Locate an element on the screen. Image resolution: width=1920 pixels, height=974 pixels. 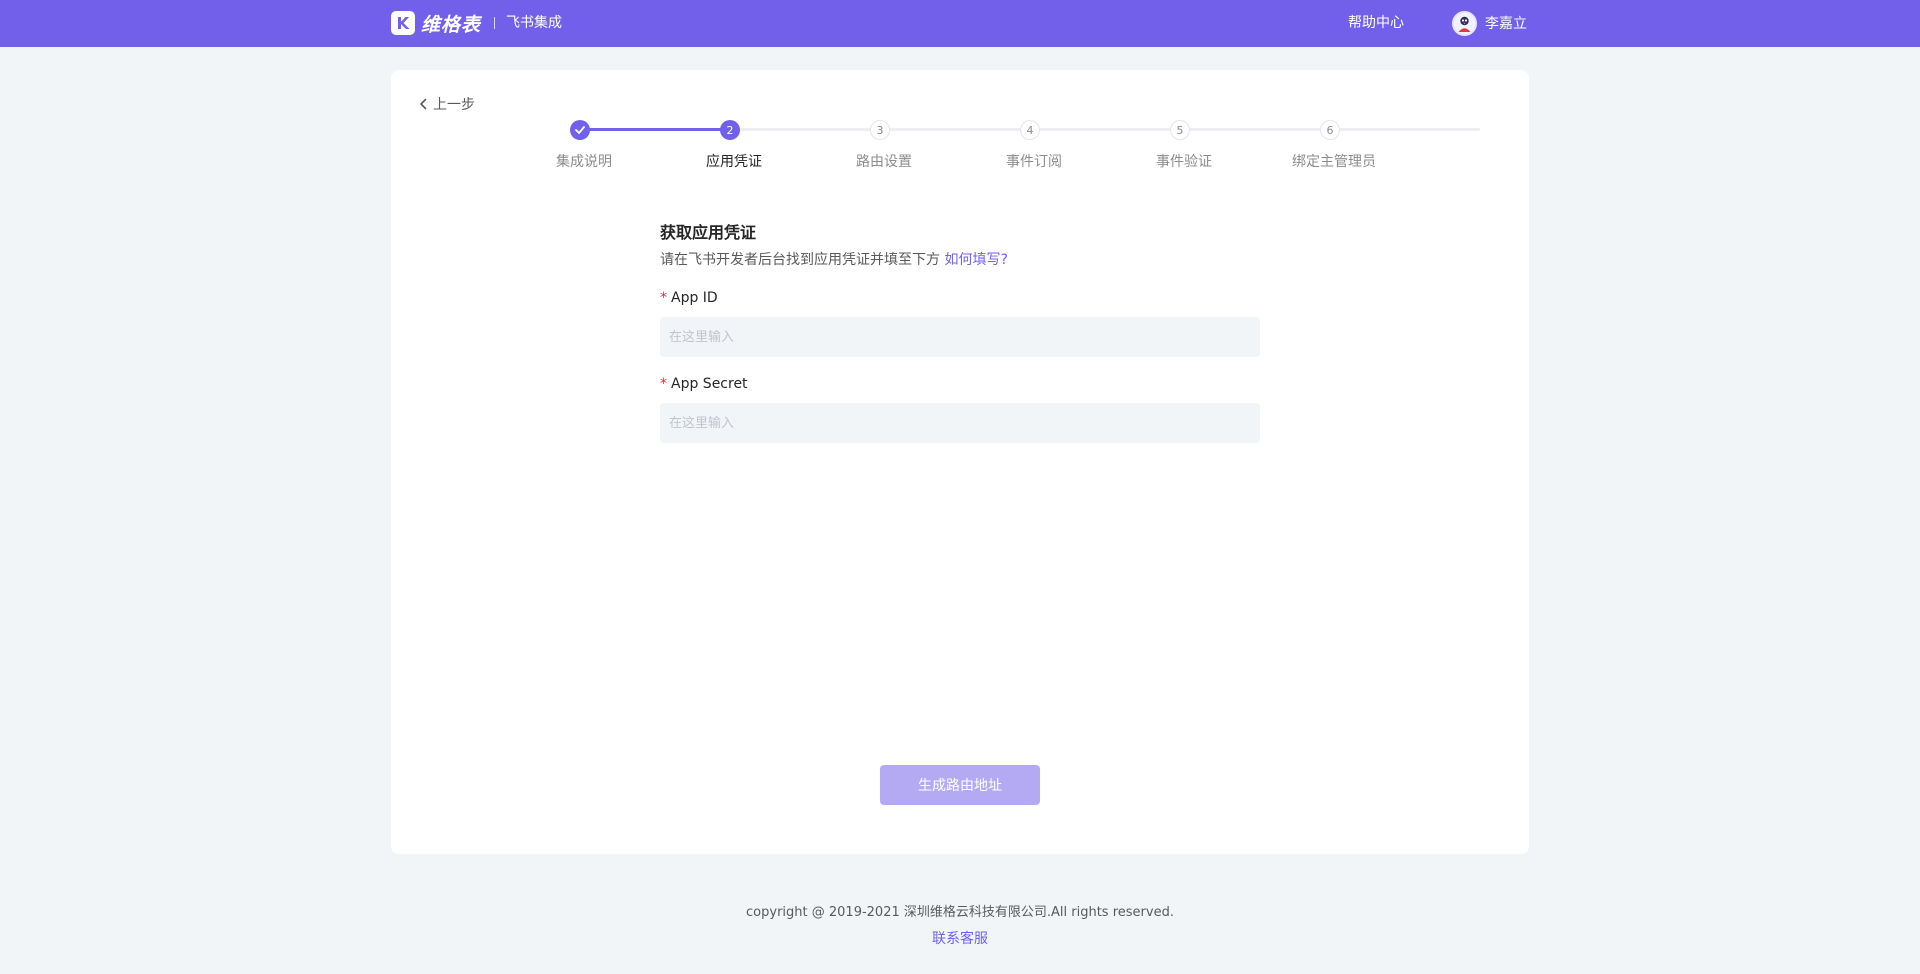
how-to-fill-link: 如何填写? is located at coordinates (975, 260).